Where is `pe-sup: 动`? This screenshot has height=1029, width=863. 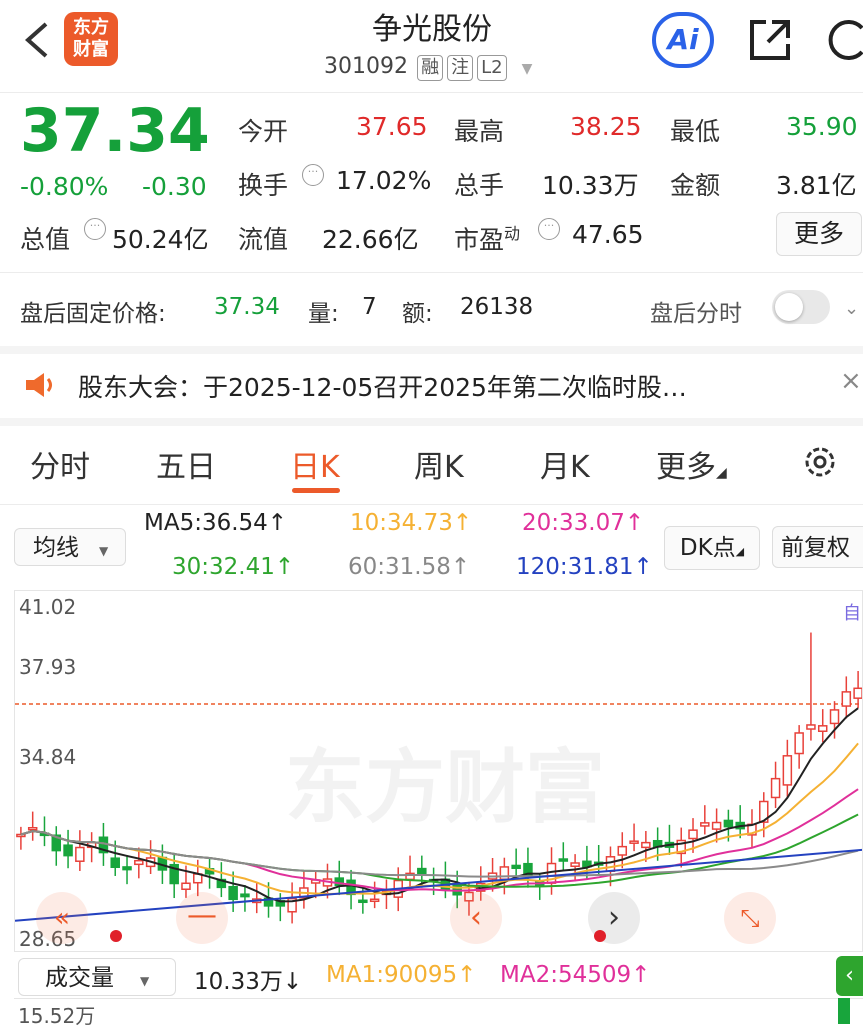 pe-sup: 动 is located at coordinates (512, 233).